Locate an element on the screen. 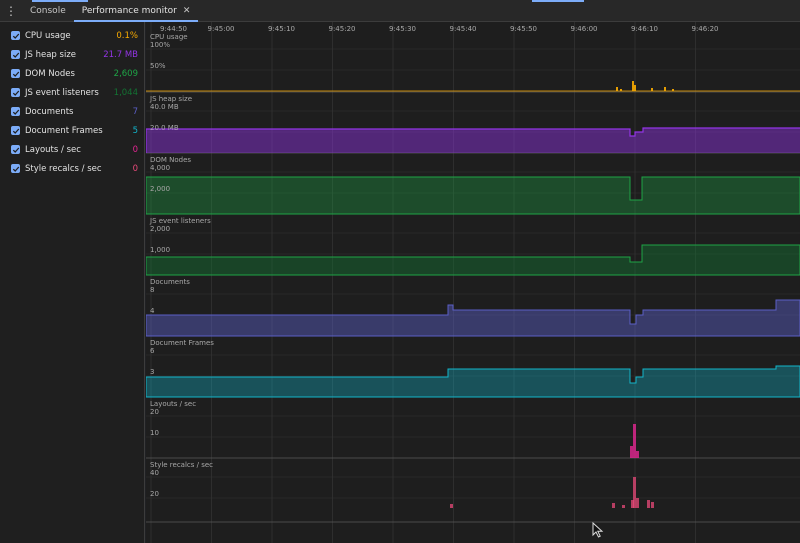 The width and height of the screenshot is (800, 543). scale-label-mid: 20.0 MB is located at coordinates (164, 128).